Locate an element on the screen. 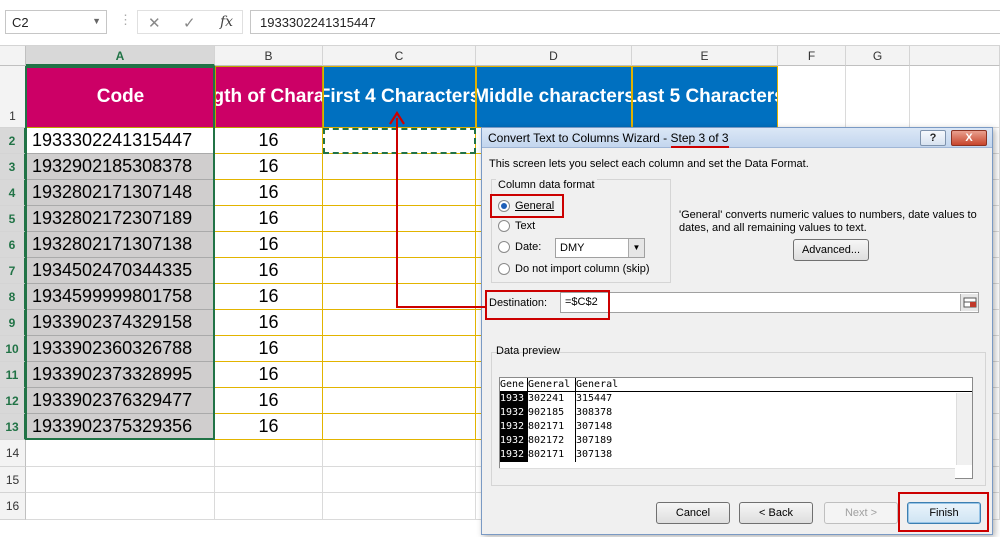 The height and width of the screenshot is (537, 1000). destination-input: =$C$2 is located at coordinates (769, 302).